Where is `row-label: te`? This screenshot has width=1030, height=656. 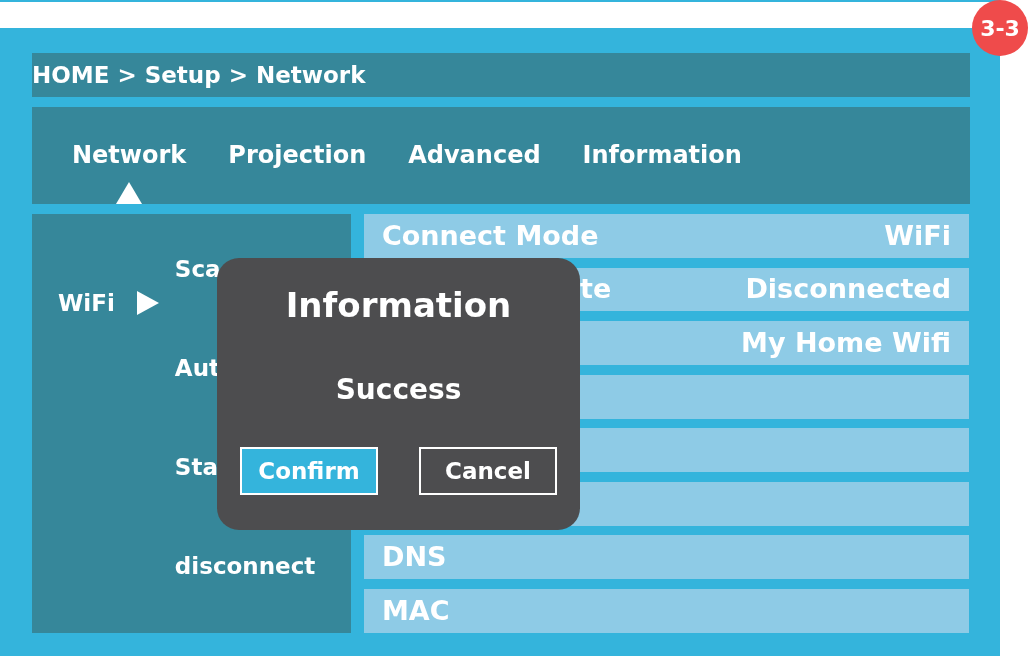 row-label: te is located at coordinates (596, 289).